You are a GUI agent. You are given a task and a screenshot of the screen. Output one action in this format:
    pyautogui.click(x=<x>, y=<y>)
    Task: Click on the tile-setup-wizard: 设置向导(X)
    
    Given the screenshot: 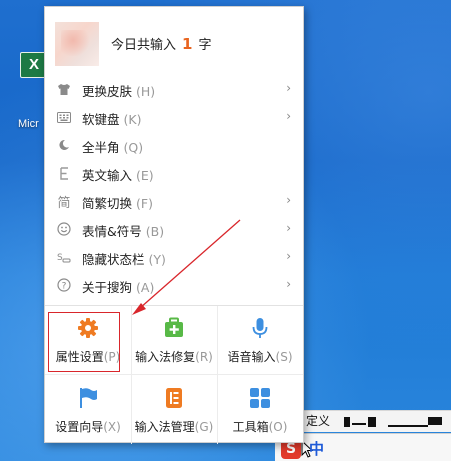 What is the action you would take?
    pyautogui.click(x=88, y=409)
    